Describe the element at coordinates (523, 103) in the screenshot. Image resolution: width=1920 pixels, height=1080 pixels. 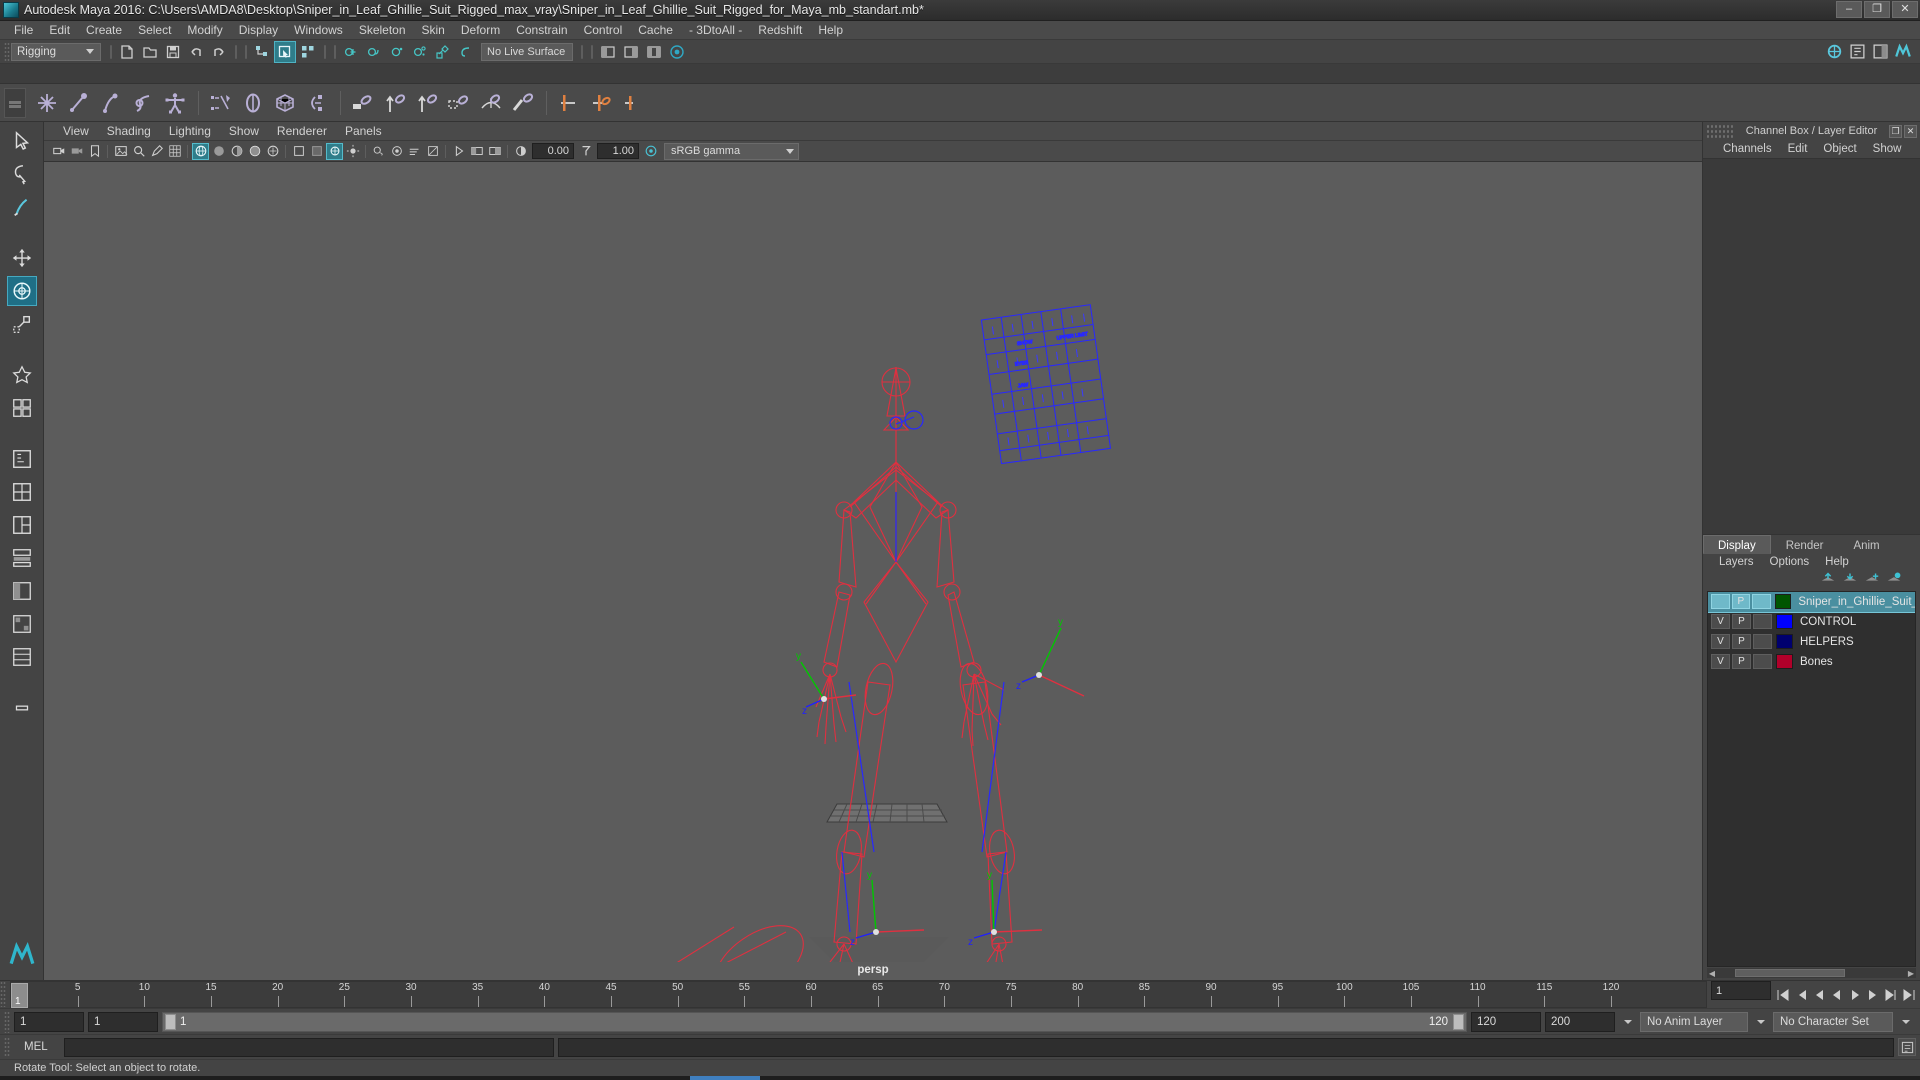
I see `mirror-skin-weights-icon` at that location.